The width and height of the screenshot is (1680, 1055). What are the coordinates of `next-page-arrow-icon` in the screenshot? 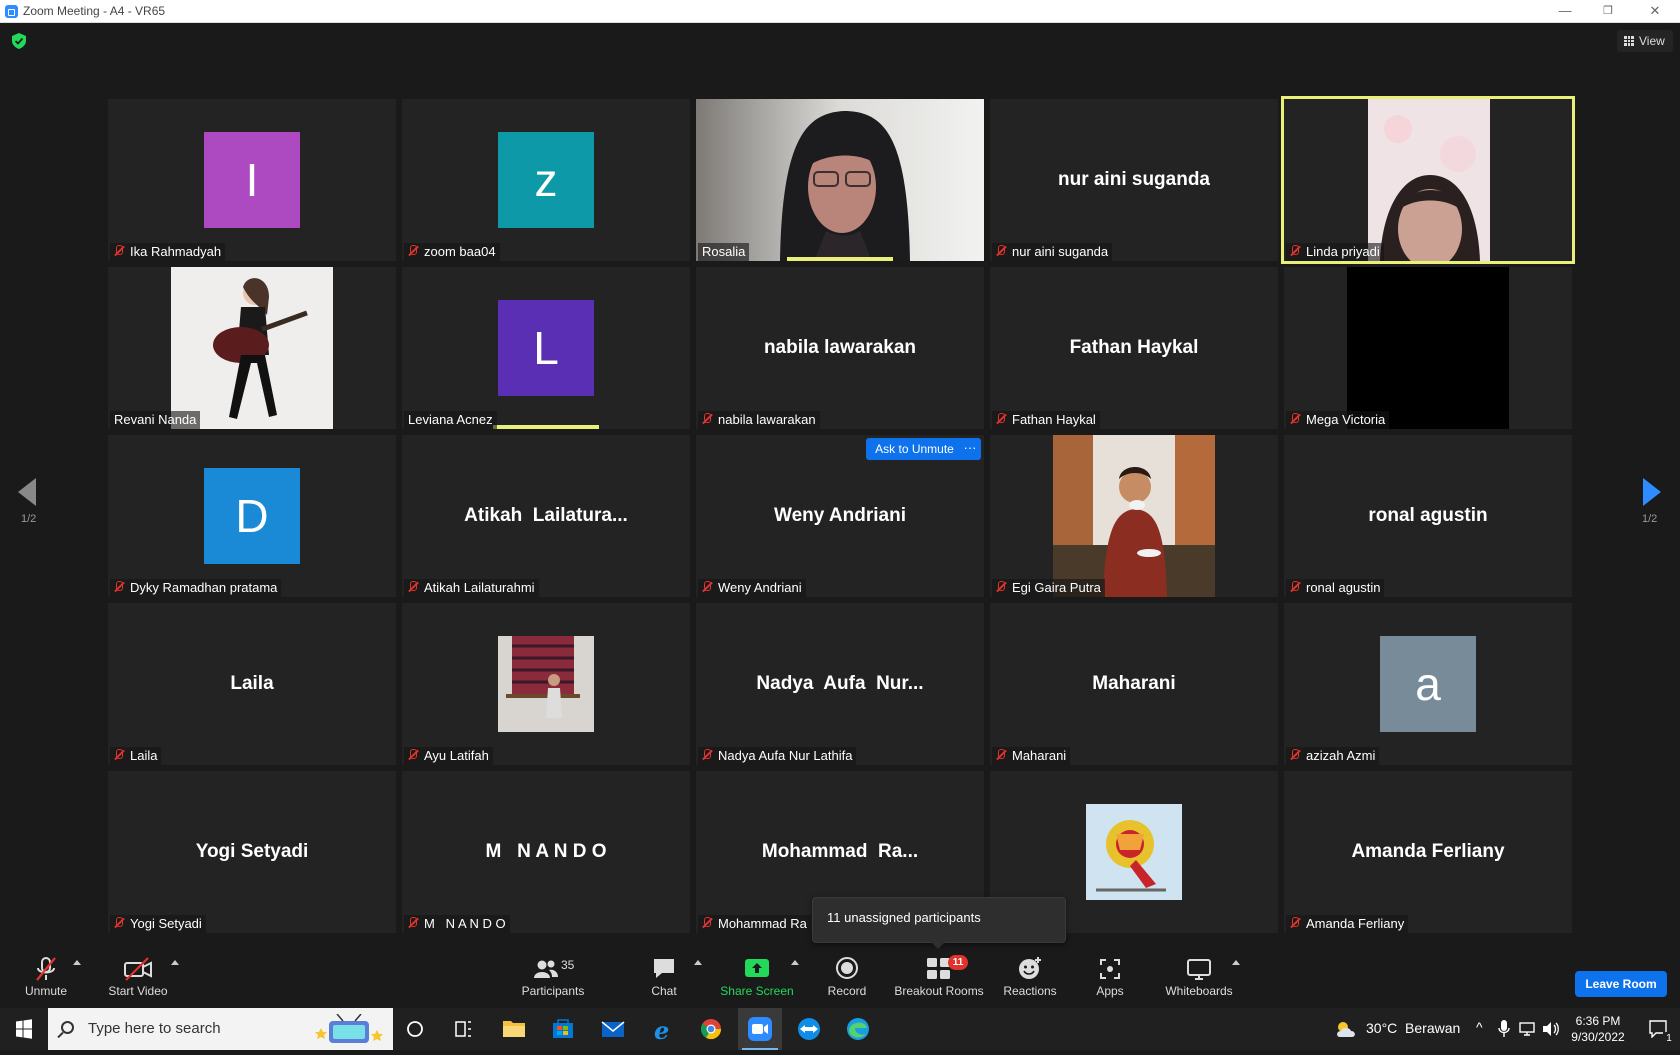 It's located at (1652, 492).